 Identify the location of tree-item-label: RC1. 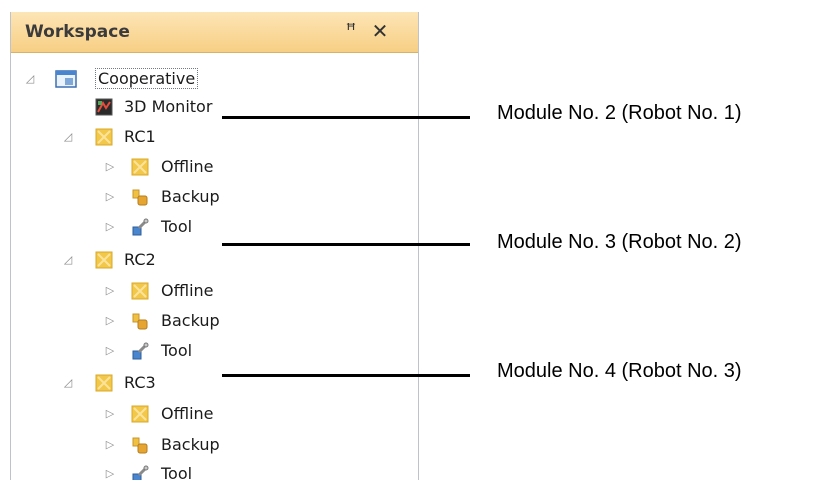
(140, 136).